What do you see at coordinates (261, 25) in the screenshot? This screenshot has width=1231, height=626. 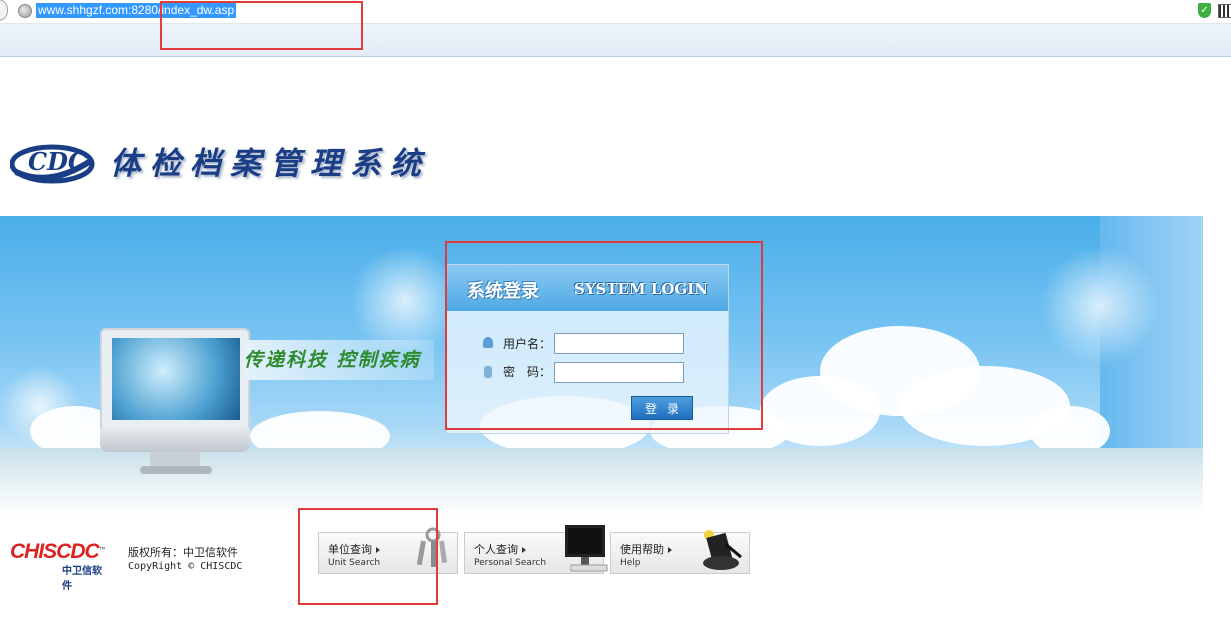 I see `annotation-box-url` at bounding box center [261, 25].